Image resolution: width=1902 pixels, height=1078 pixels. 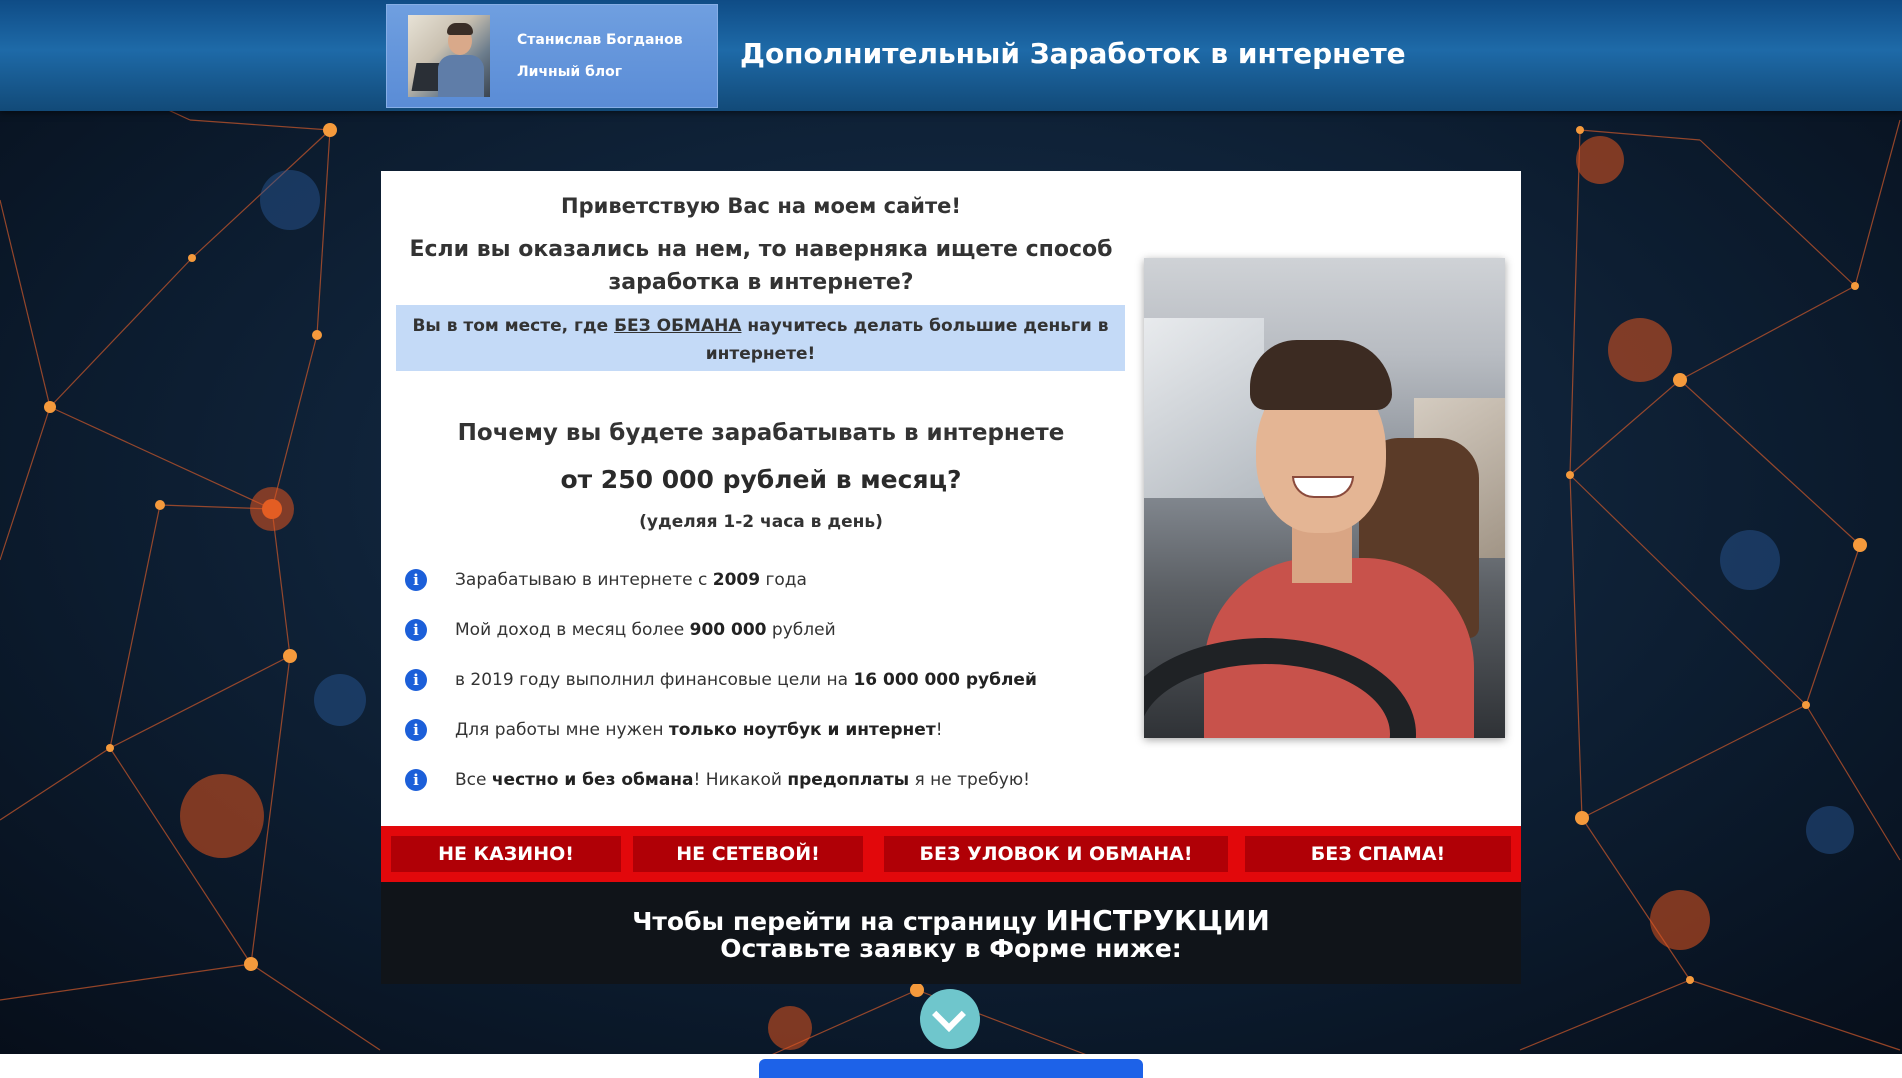 What do you see at coordinates (1324, 498) in the screenshot?
I see `author-photo` at bounding box center [1324, 498].